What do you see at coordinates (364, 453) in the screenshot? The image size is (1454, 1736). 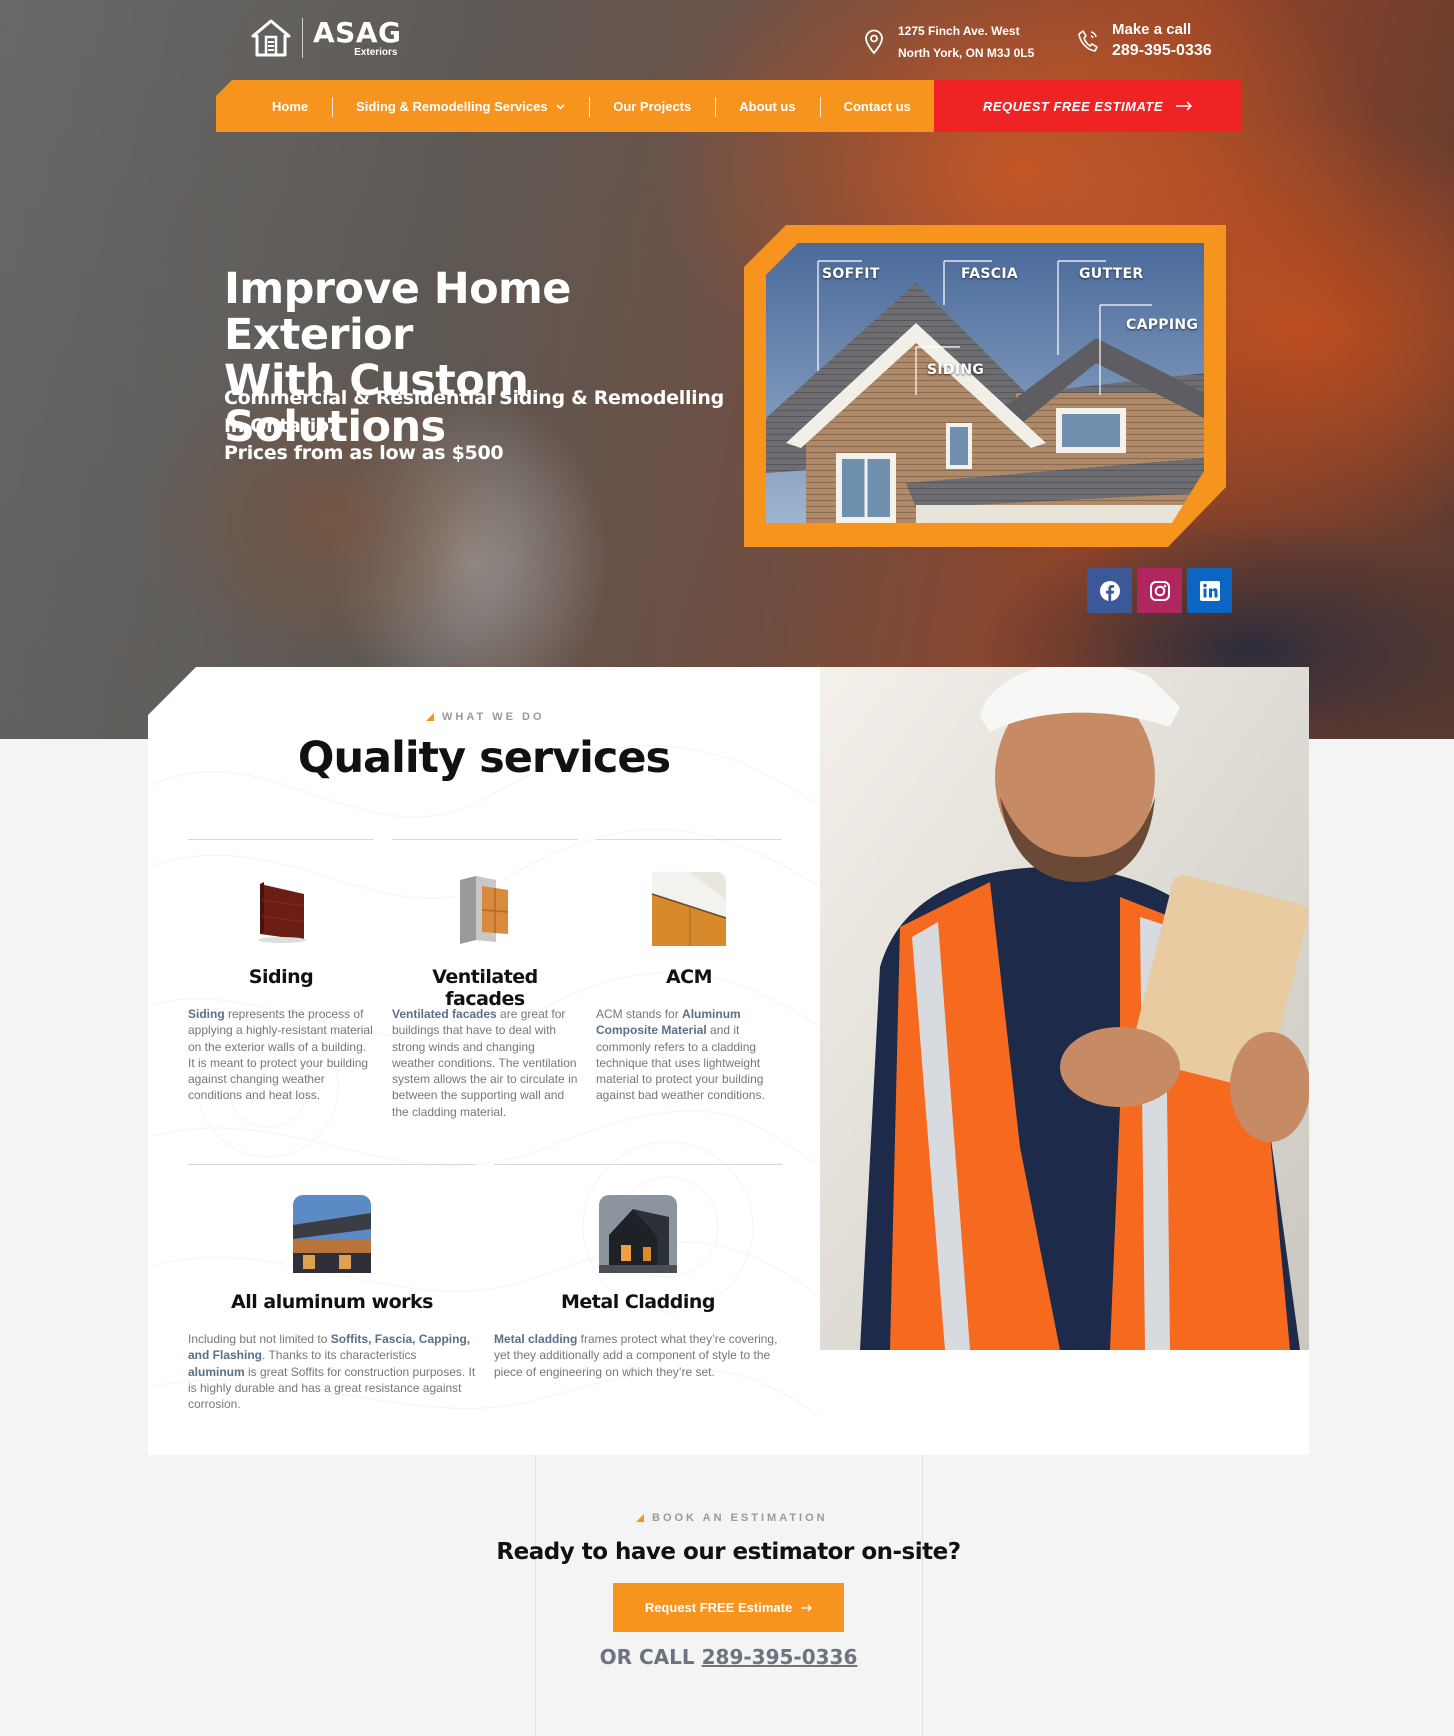 I see `hero-price: Prices from as low as $500` at bounding box center [364, 453].